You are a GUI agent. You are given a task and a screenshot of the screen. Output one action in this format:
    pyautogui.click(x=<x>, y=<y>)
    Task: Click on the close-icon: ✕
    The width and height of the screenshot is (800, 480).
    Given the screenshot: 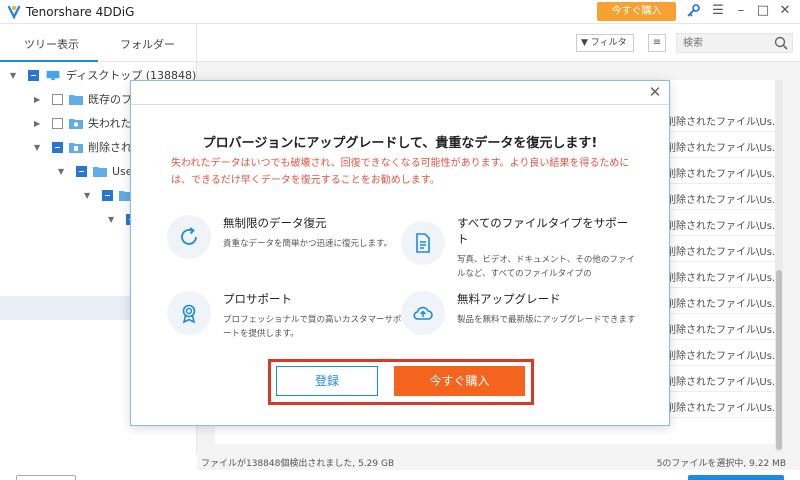 What is the action you would take?
    pyautogui.click(x=655, y=92)
    